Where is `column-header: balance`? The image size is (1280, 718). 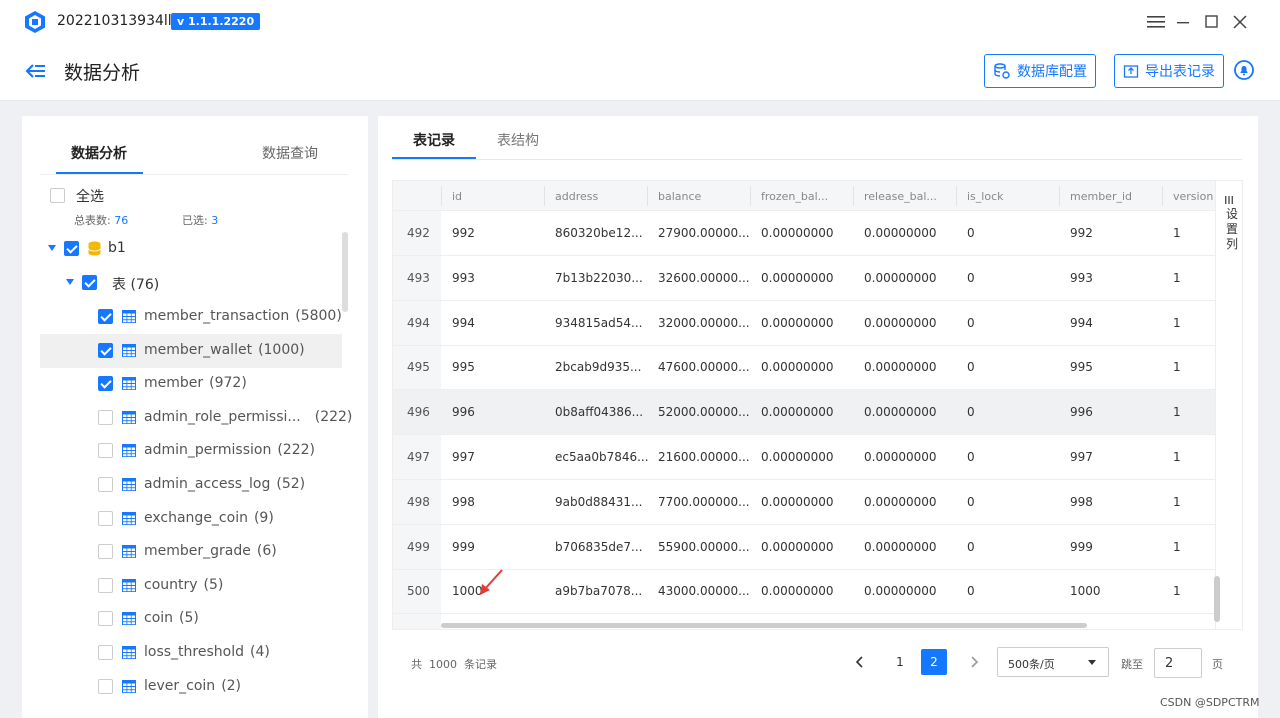
column-header: balance is located at coordinates (679, 196).